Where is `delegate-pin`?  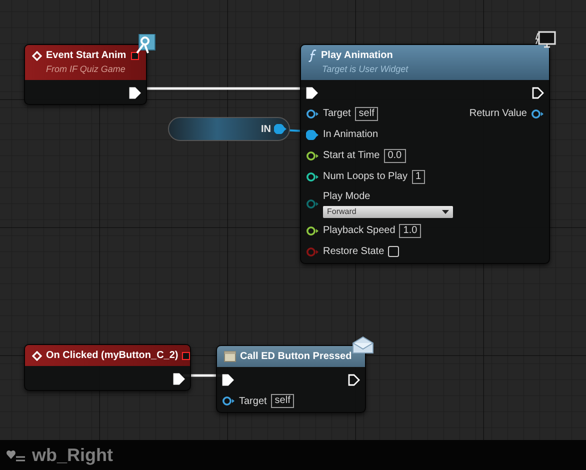 delegate-pin is located at coordinates (135, 56).